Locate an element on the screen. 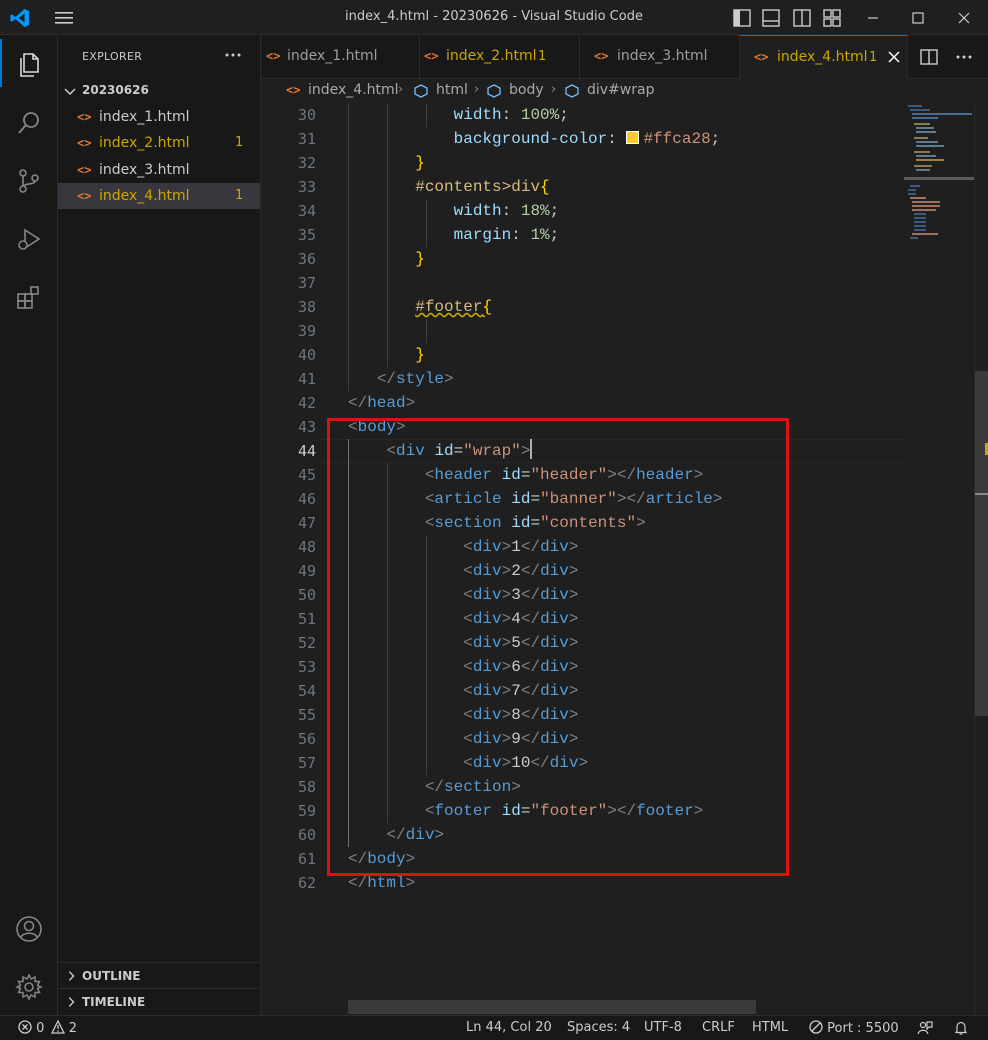  tab-label: index_4.html is located at coordinates (822, 57).